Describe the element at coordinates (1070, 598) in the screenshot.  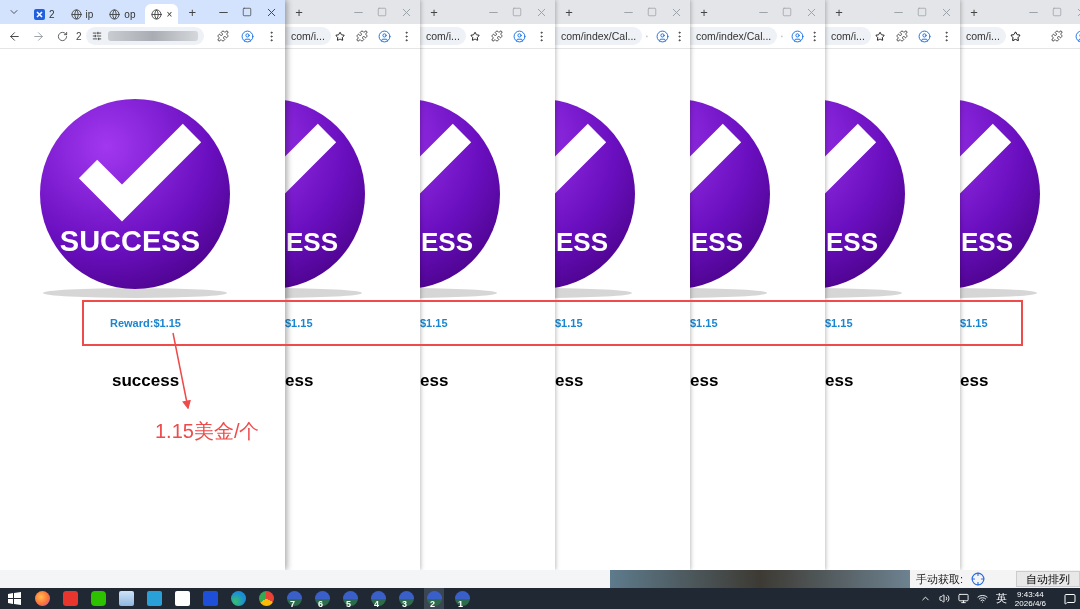
I see `notification-icon` at that location.